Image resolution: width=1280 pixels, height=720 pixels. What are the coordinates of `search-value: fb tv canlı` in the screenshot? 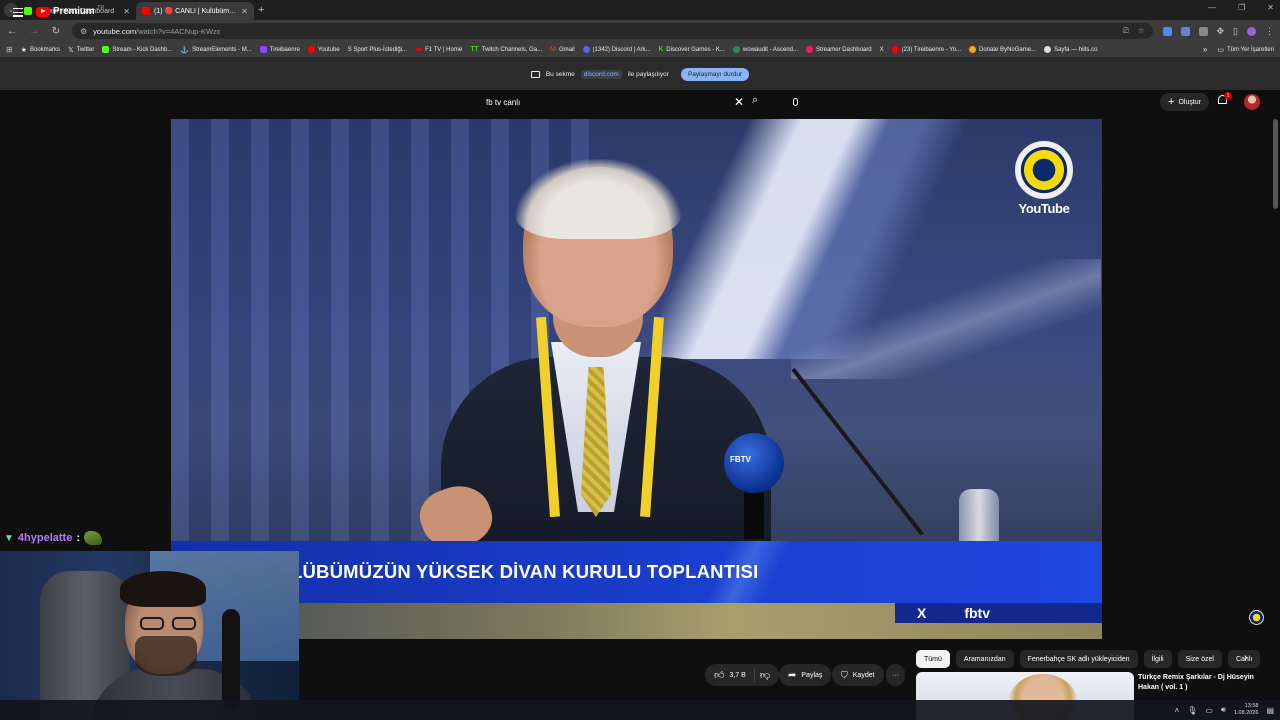 It's located at (503, 102).